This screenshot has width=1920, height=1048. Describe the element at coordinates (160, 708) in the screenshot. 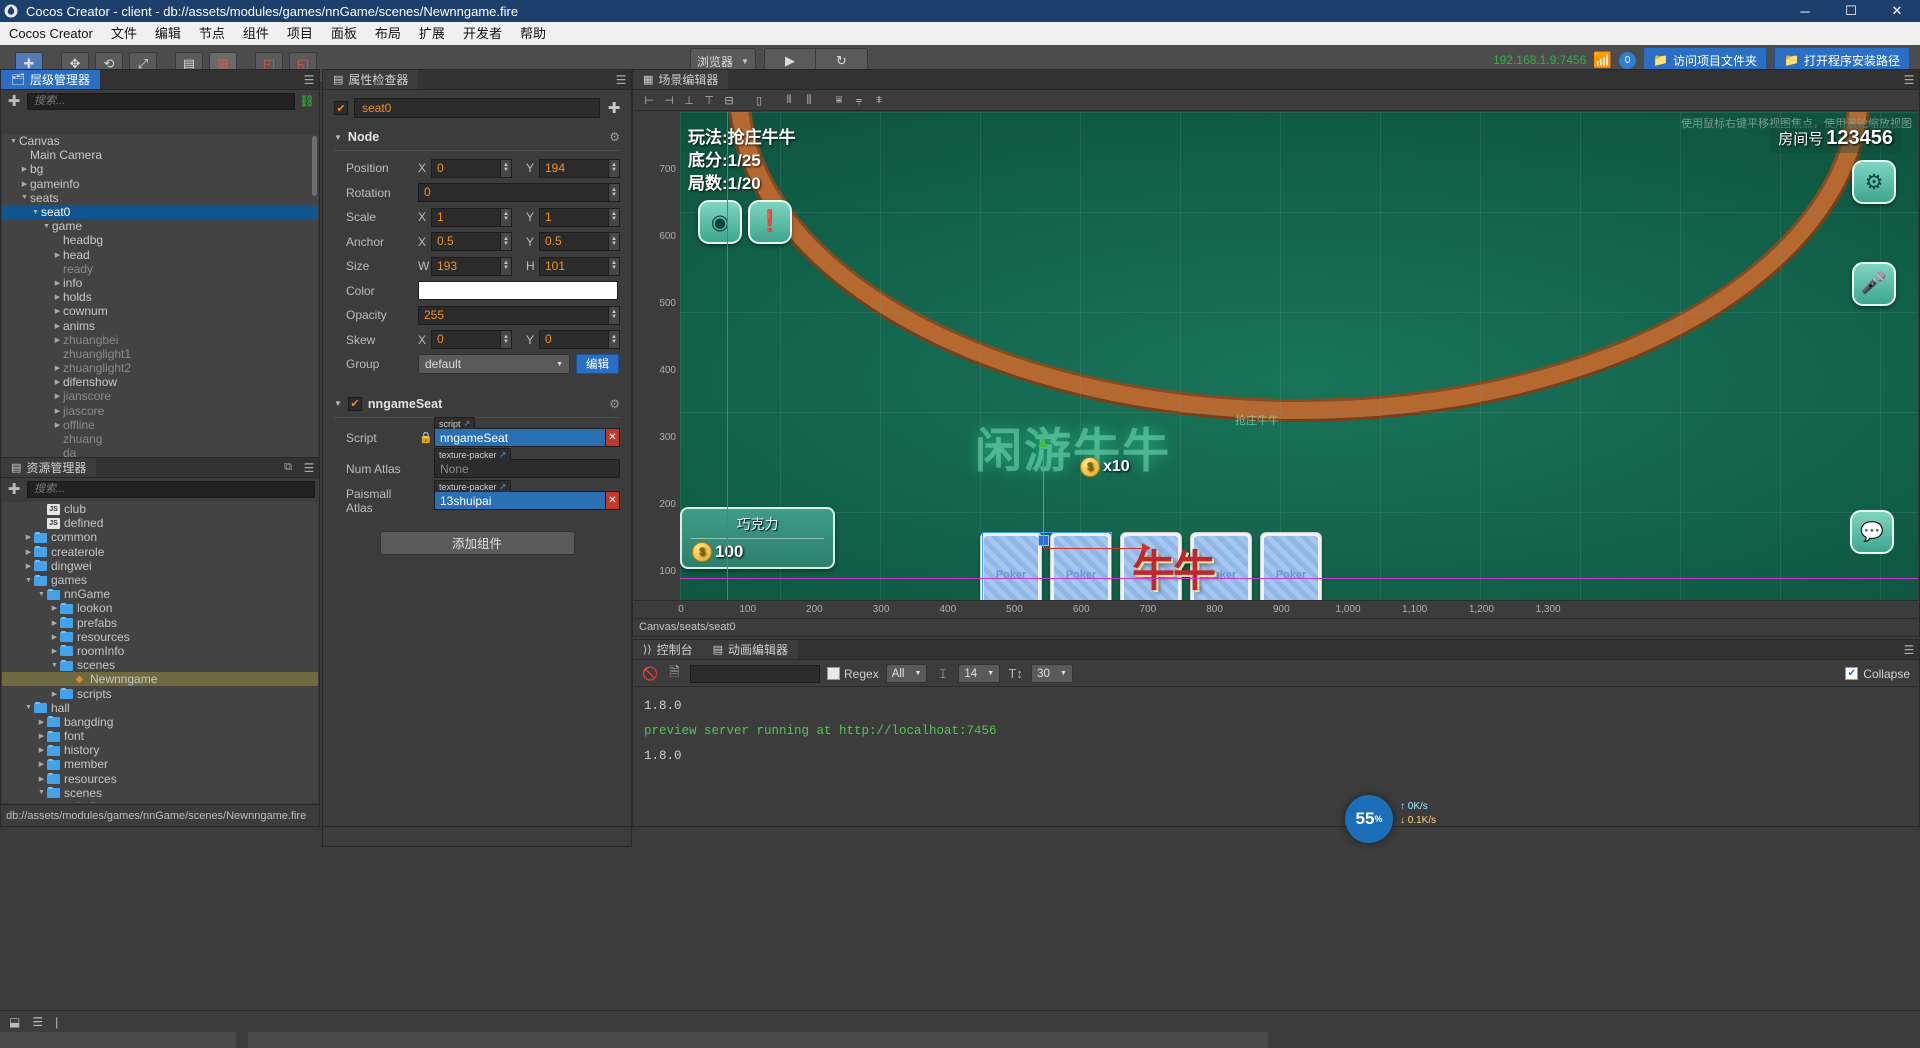

I see `asset-item-hall: hall` at that location.